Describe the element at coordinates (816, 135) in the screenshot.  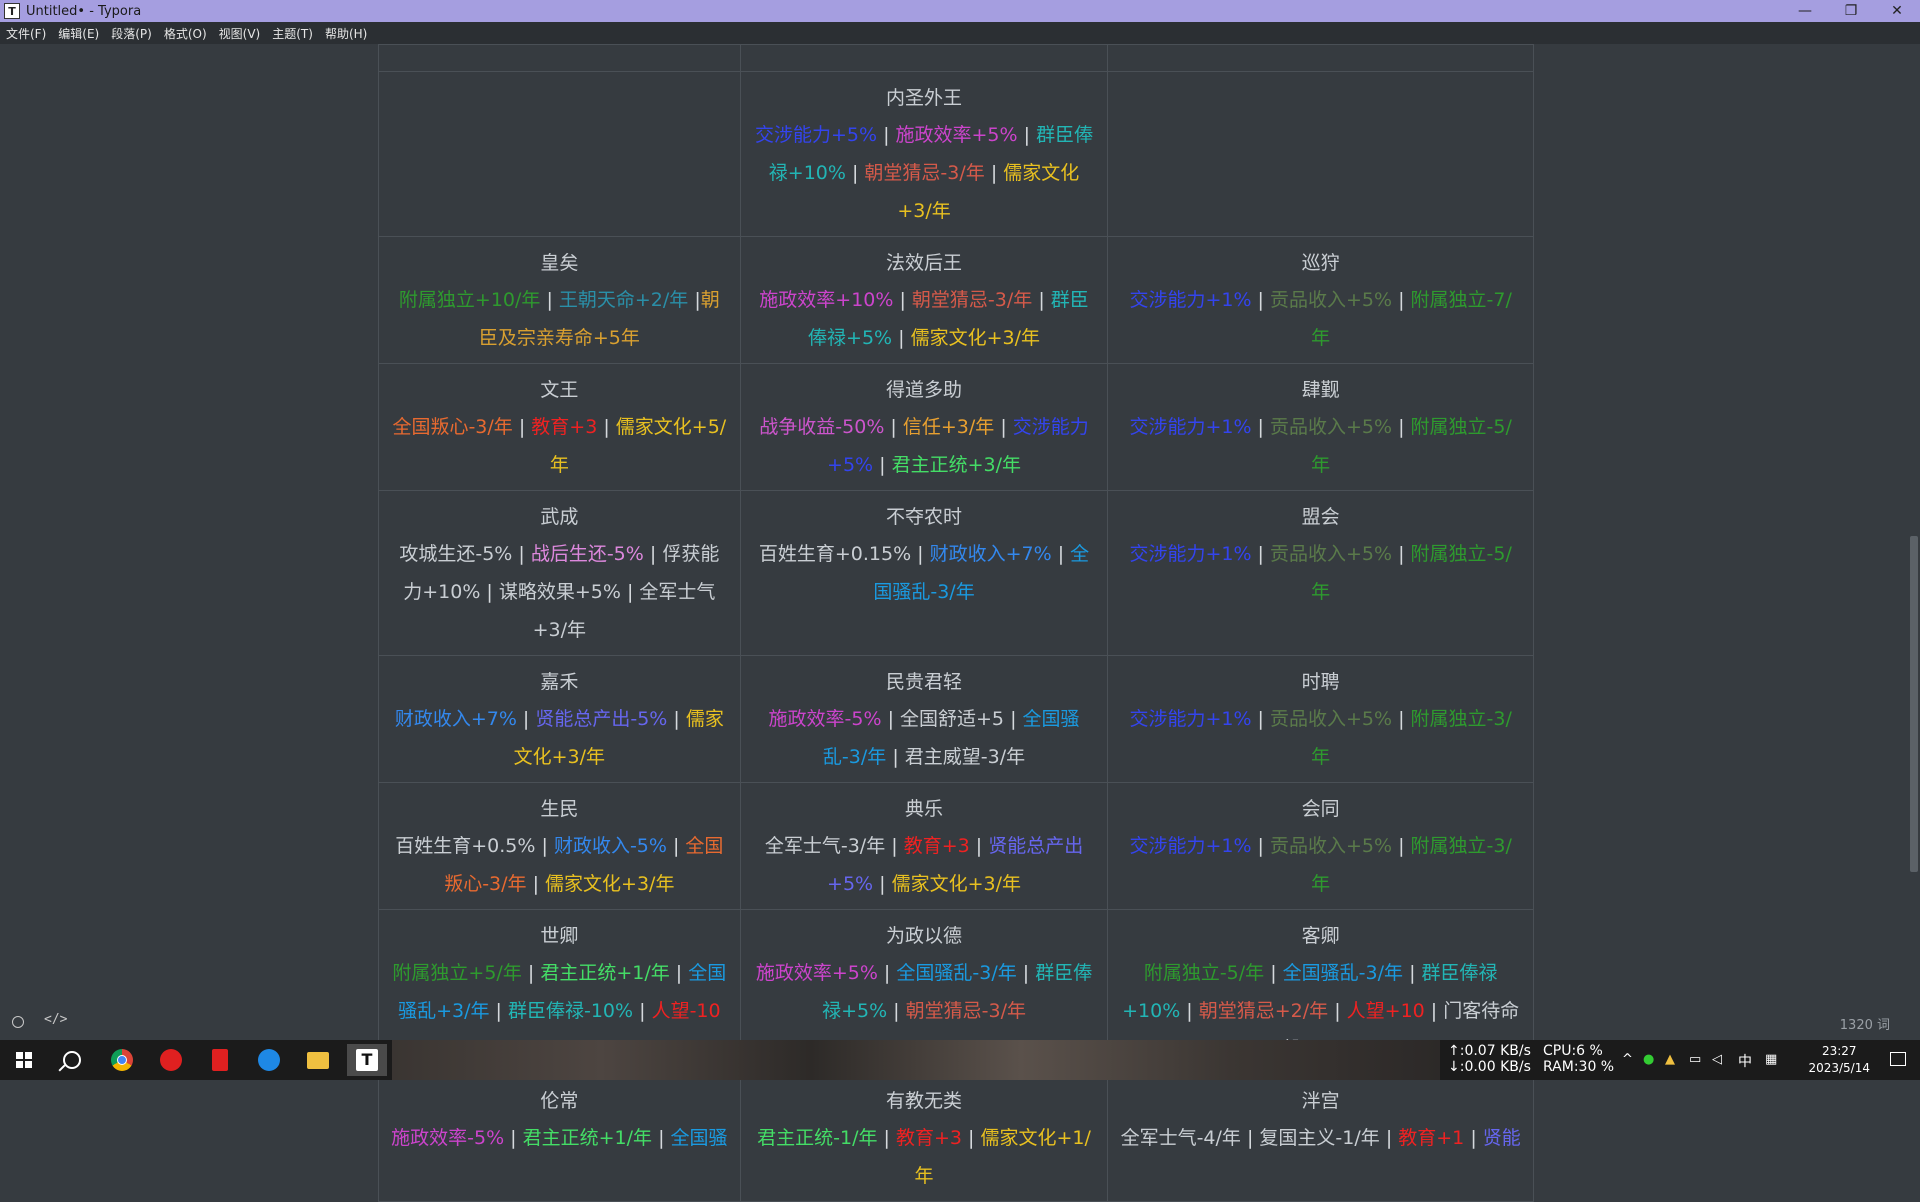
I see `effect-segment: 交涉能力+5%` at that location.